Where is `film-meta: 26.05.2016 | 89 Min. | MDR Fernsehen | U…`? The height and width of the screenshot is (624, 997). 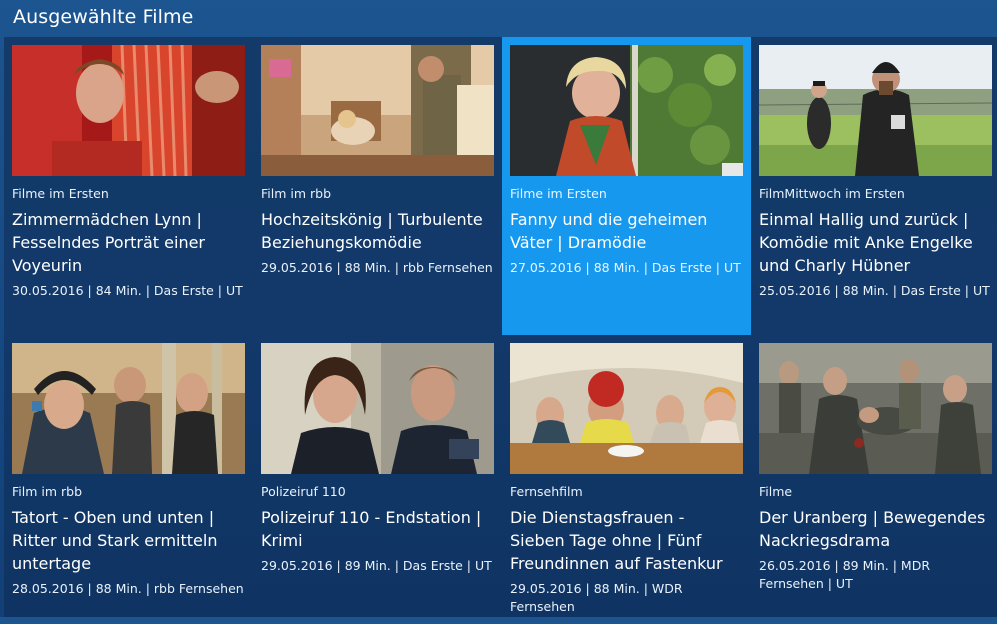
film-meta: 26.05.2016 | 89 Min. | MDR Fernsehen | U… is located at coordinates (845, 574).